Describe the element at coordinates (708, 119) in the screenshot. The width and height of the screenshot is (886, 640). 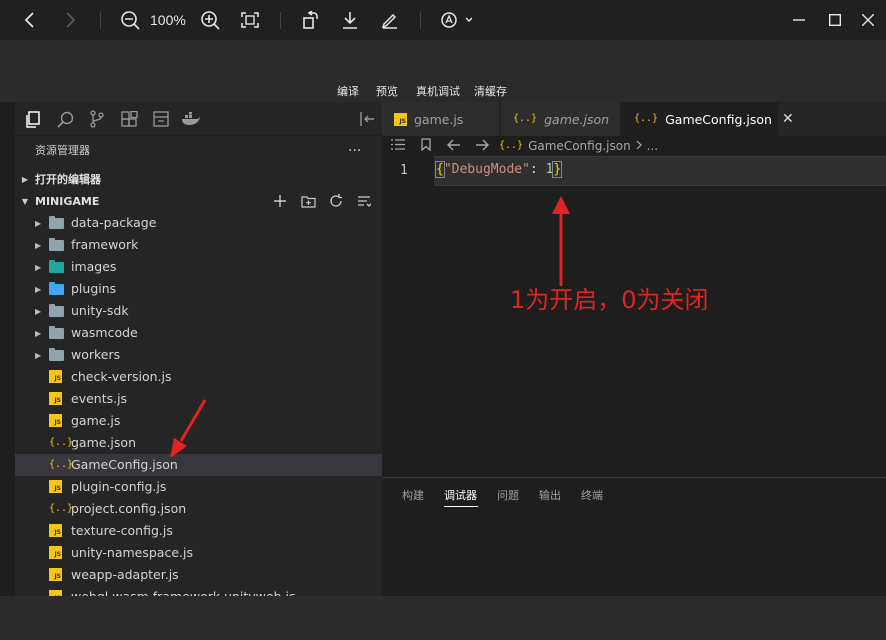
I see `tab-gameconfig-json: {..} GameConfig.json ✕` at that location.